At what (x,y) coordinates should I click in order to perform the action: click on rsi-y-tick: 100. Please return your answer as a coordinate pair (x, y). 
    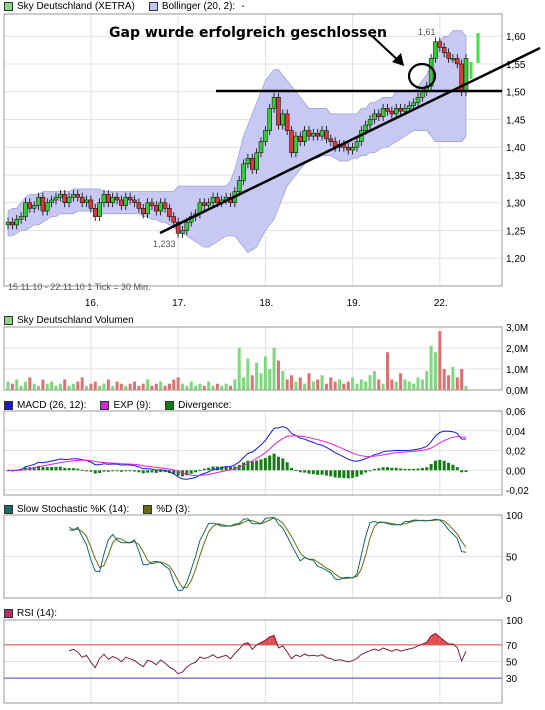
    Looking at the image, I should click on (514, 621).